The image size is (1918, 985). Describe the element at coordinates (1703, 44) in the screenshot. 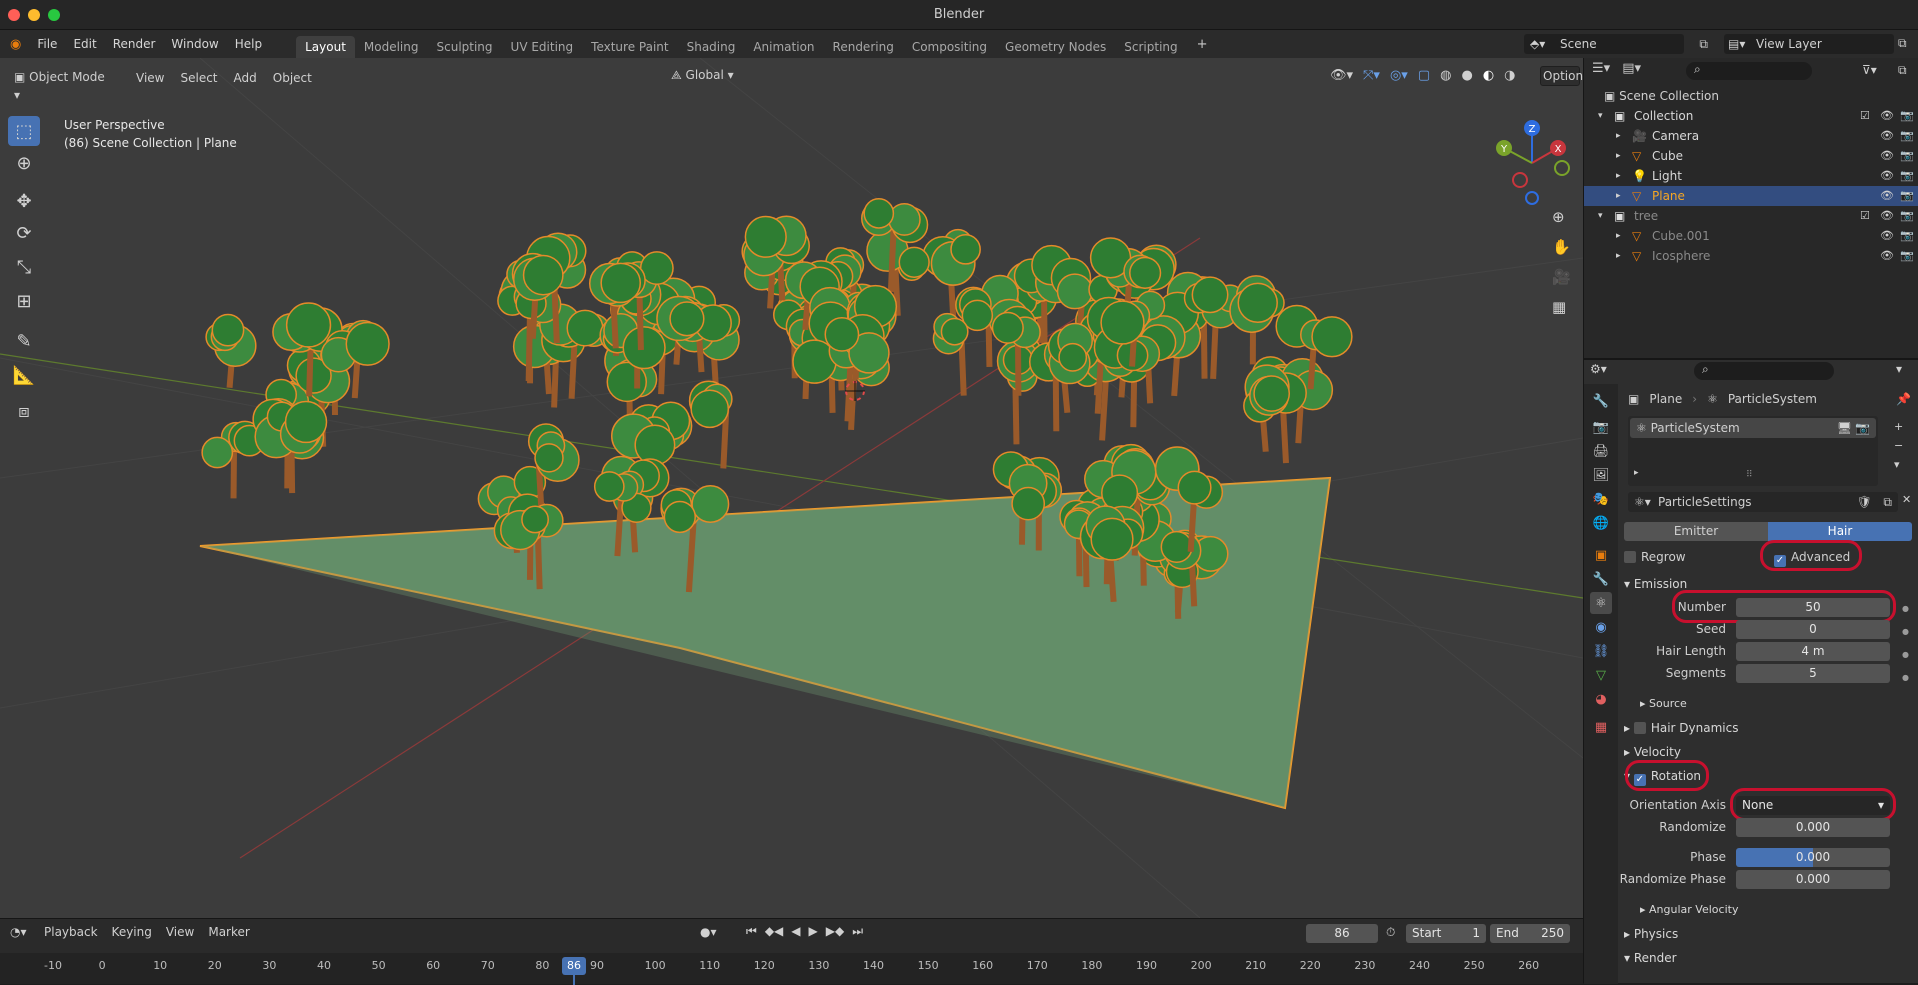

I see `new-scene-icon: ⧉` at that location.